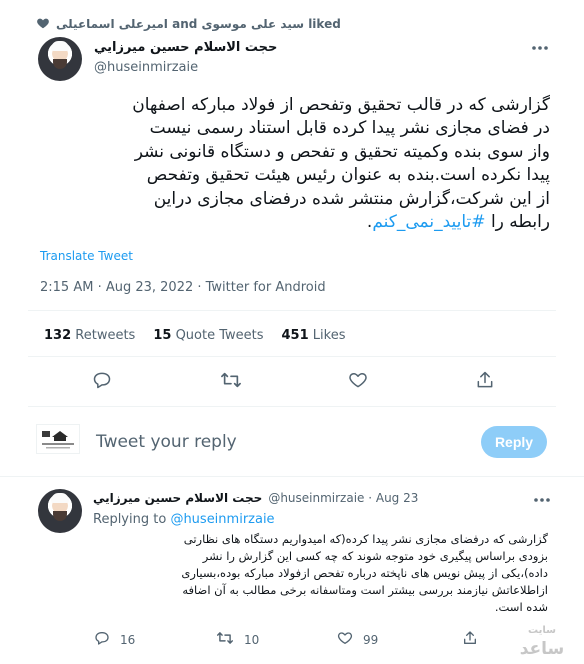 Image resolution: width=584 pixels, height=664 pixels. What do you see at coordinates (102, 382) in the screenshot?
I see `reply-action-icon` at bounding box center [102, 382].